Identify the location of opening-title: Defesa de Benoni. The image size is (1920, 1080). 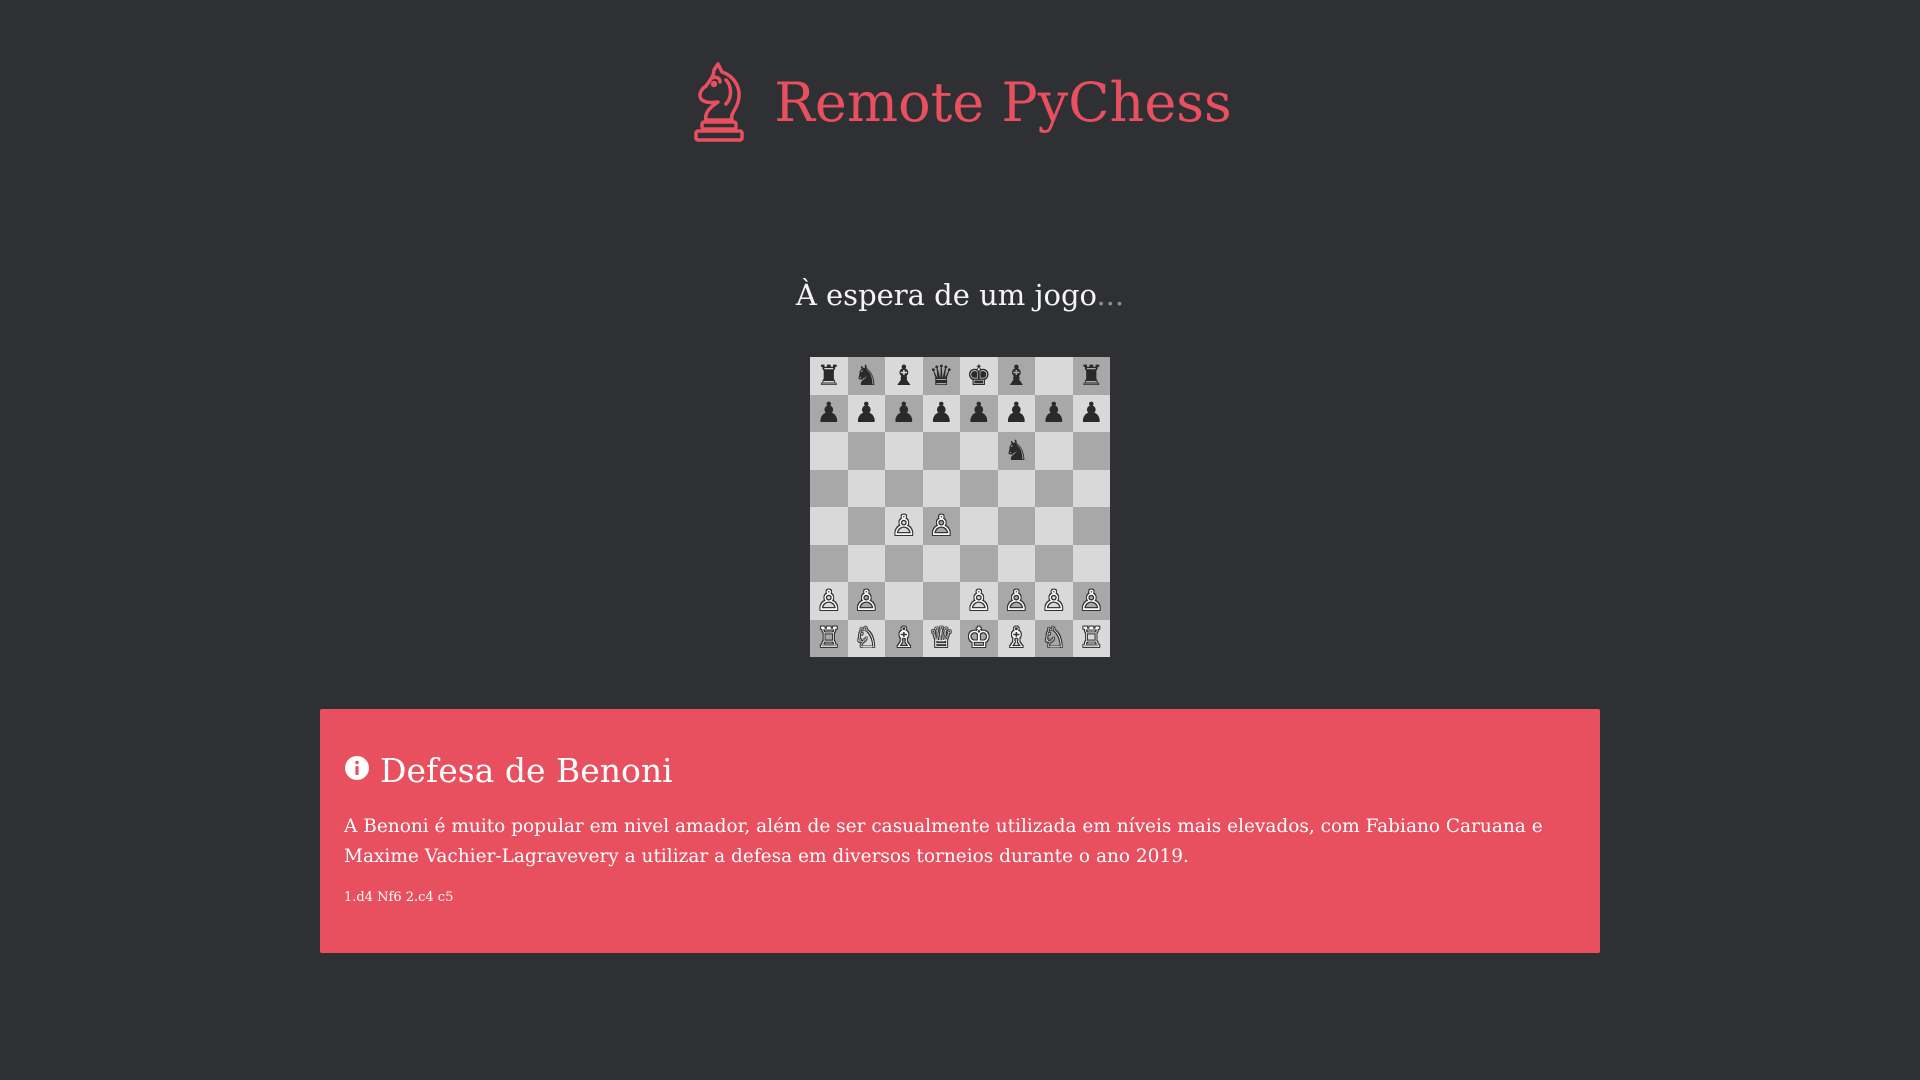
(526, 770).